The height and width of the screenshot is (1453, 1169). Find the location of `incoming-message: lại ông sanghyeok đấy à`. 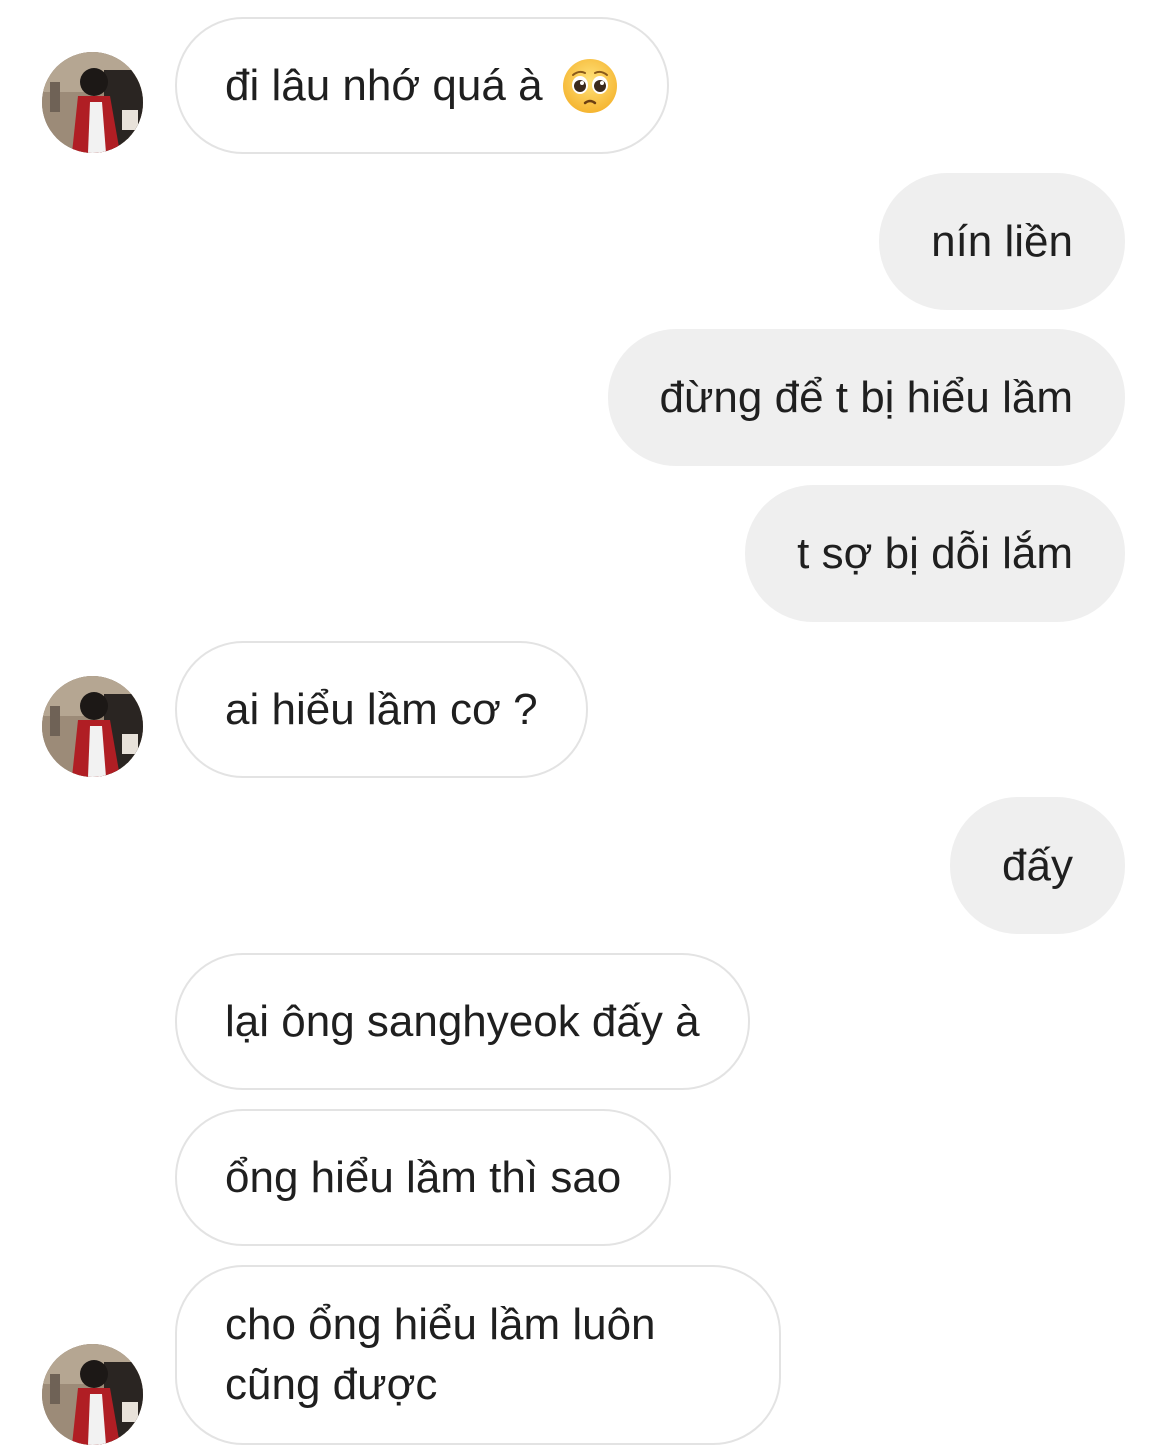

incoming-message: lại ông sanghyeok đấy à is located at coordinates (462, 1021).